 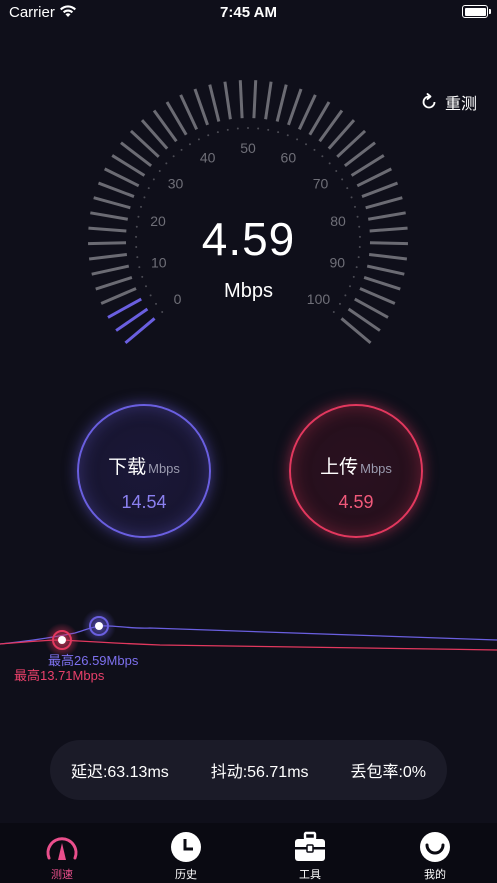 I want to click on gauge-scale-label: 30, so click(x=176, y=183).